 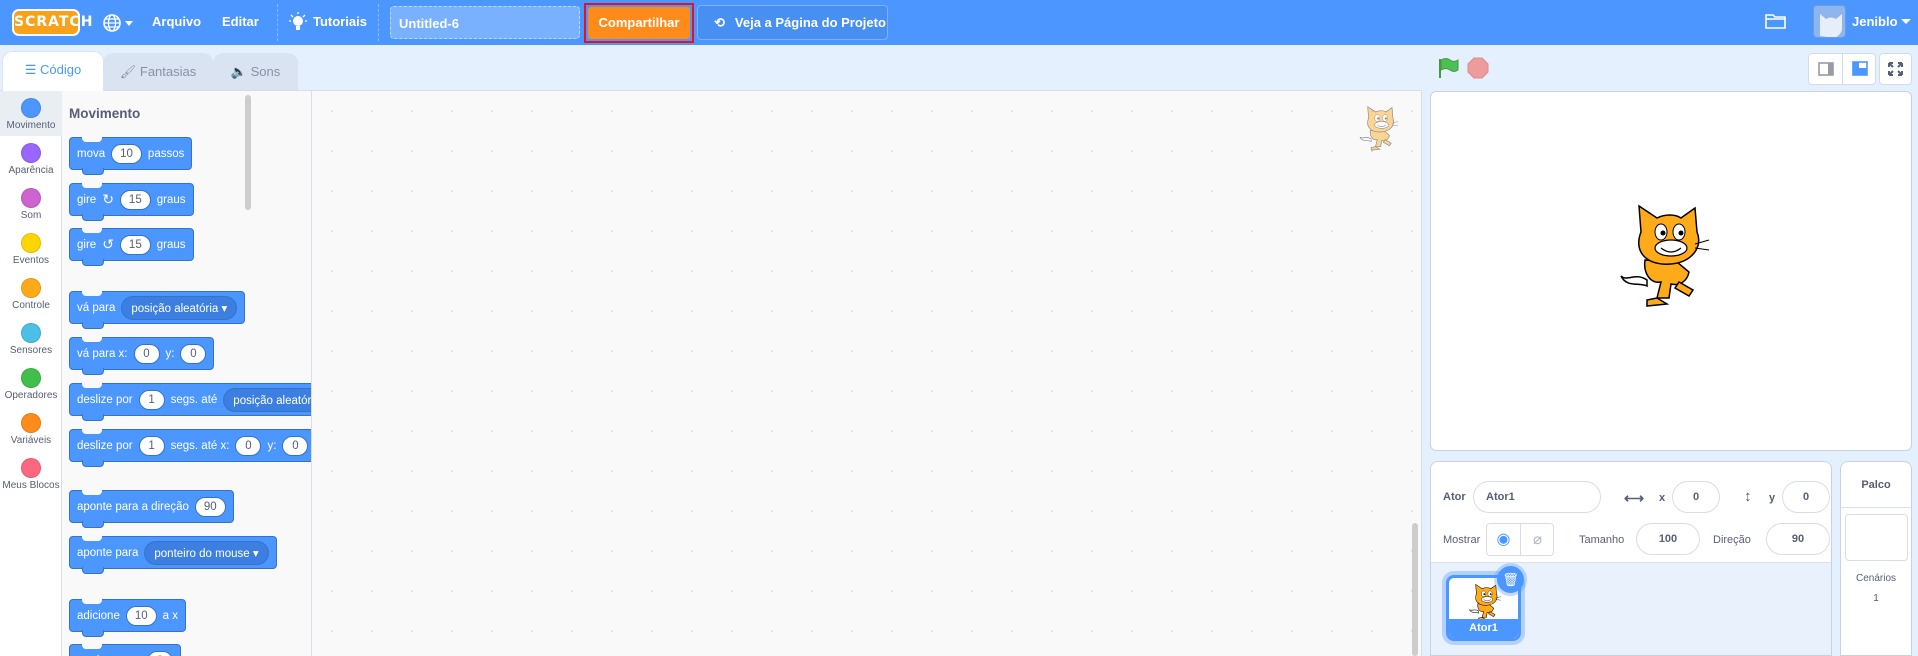 I want to click on chevron-down-icon, so click(x=1906, y=21).